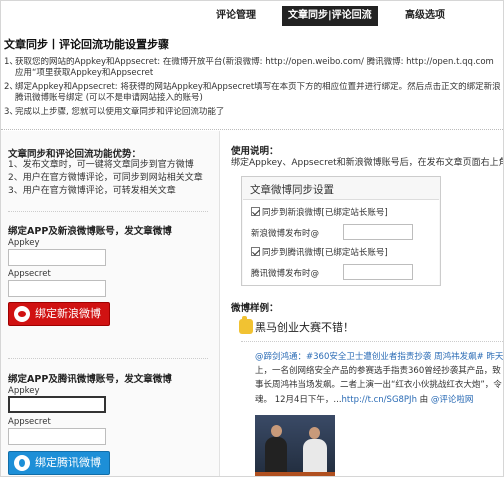  I want to click on tweet-source-link: @评论啦网, so click(452, 400).